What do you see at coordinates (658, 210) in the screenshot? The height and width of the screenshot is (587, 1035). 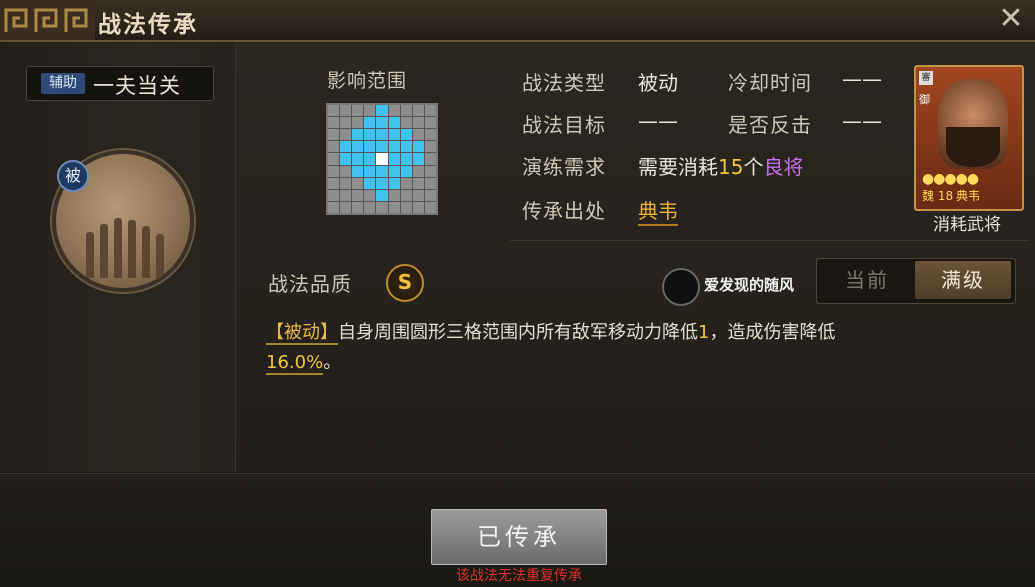 I see `source-link: 典韦` at bounding box center [658, 210].